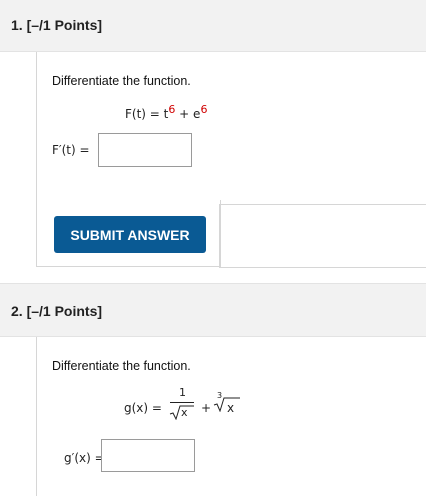 The width and height of the screenshot is (426, 496). What do you see at coordinates (130, 234) in the screenshot?
I see `submit-answer-button: SUBMIT ANSWER` at bounding box center [130, 234].